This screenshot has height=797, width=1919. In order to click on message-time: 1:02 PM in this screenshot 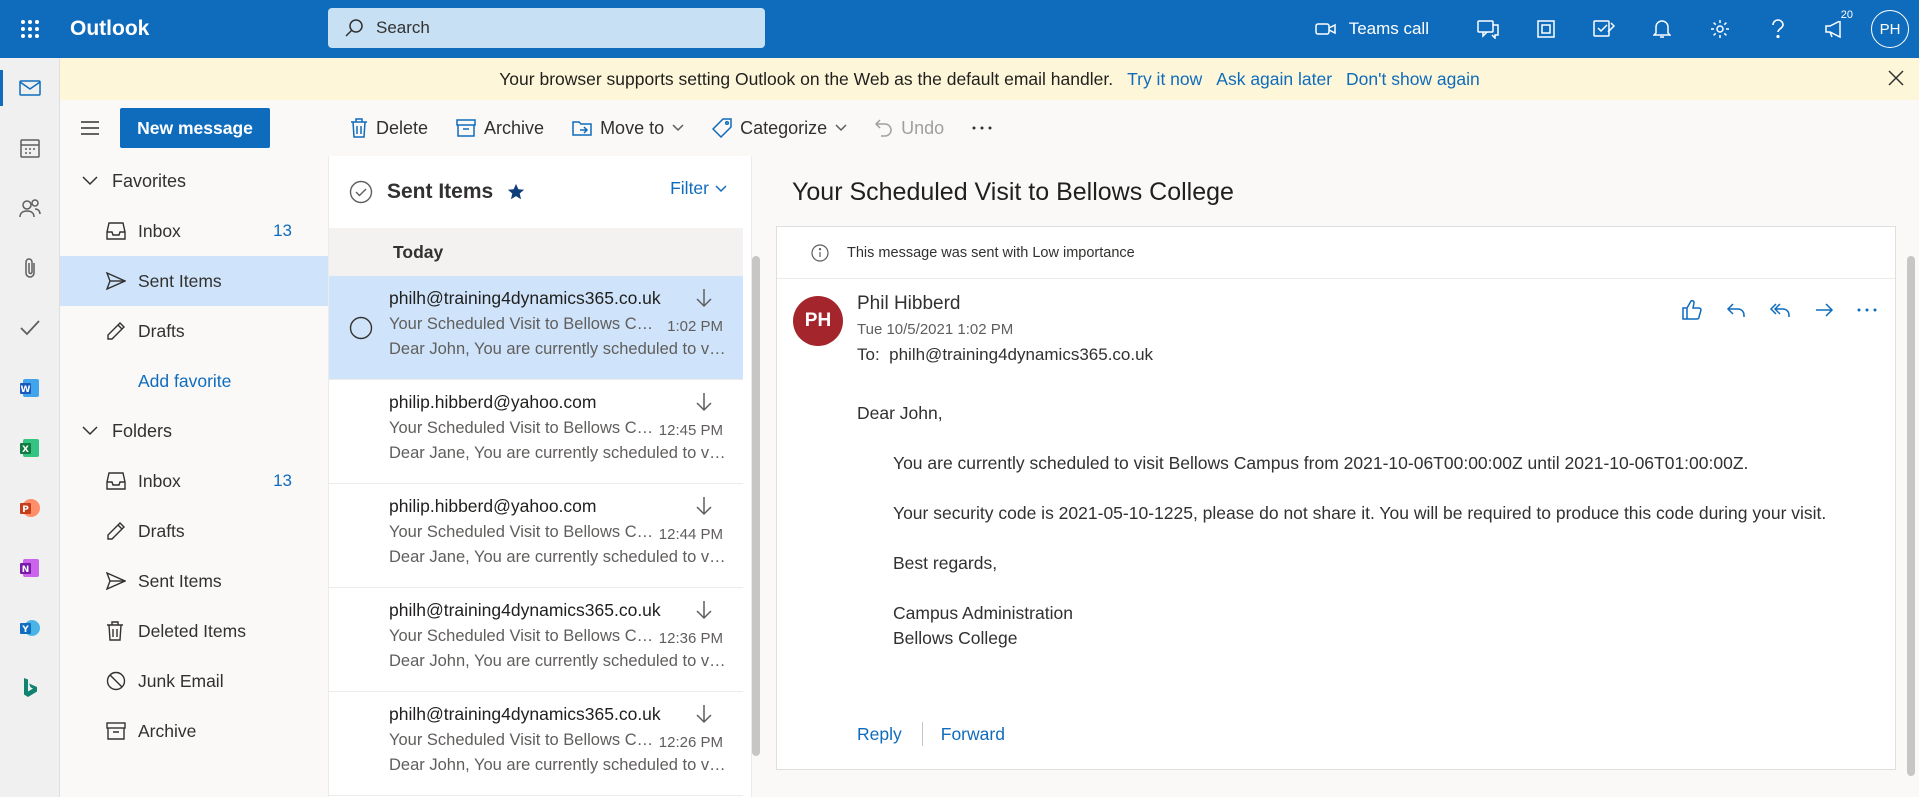, I will do `click(695, 326)`.